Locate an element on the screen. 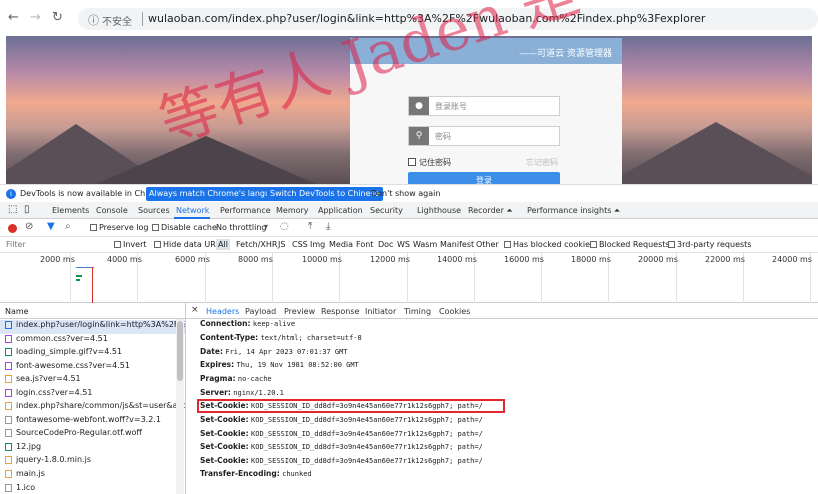 This screenshot has width=818, height=494. request-row: loading_simple.gif?v=4.51 is located at coordinates (92, 354).